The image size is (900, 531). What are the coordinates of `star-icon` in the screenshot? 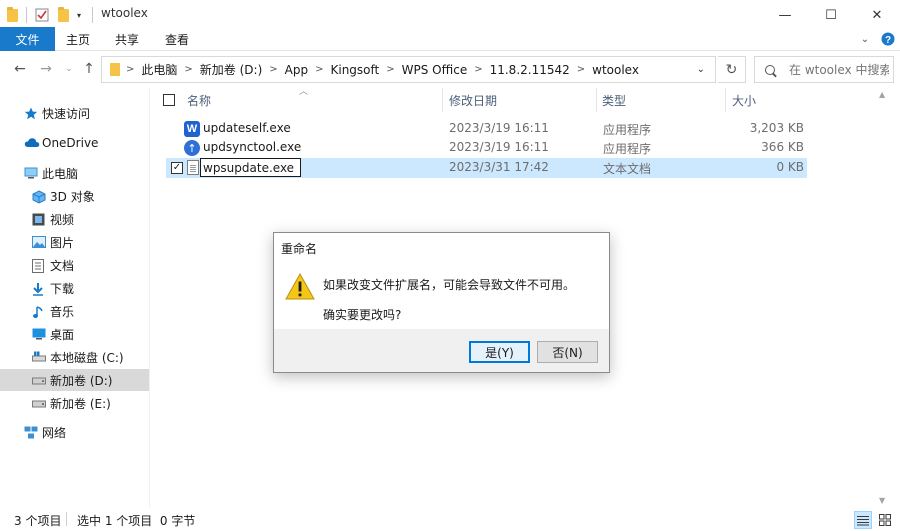 It's located at (31, 113).